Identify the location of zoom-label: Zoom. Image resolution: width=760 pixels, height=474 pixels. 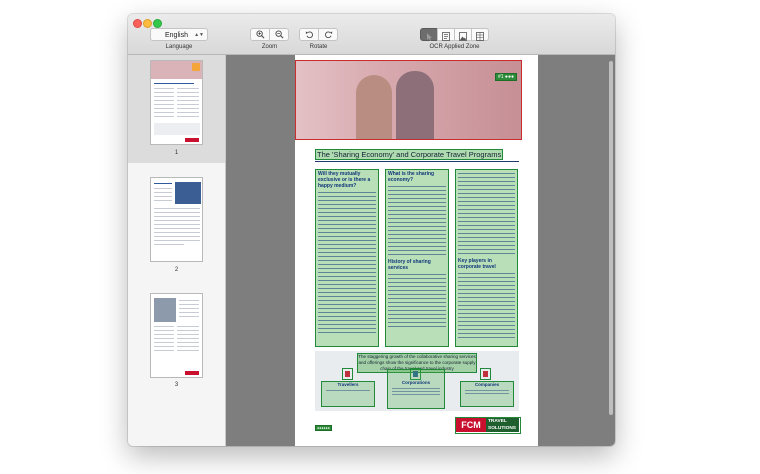
(269, 47).